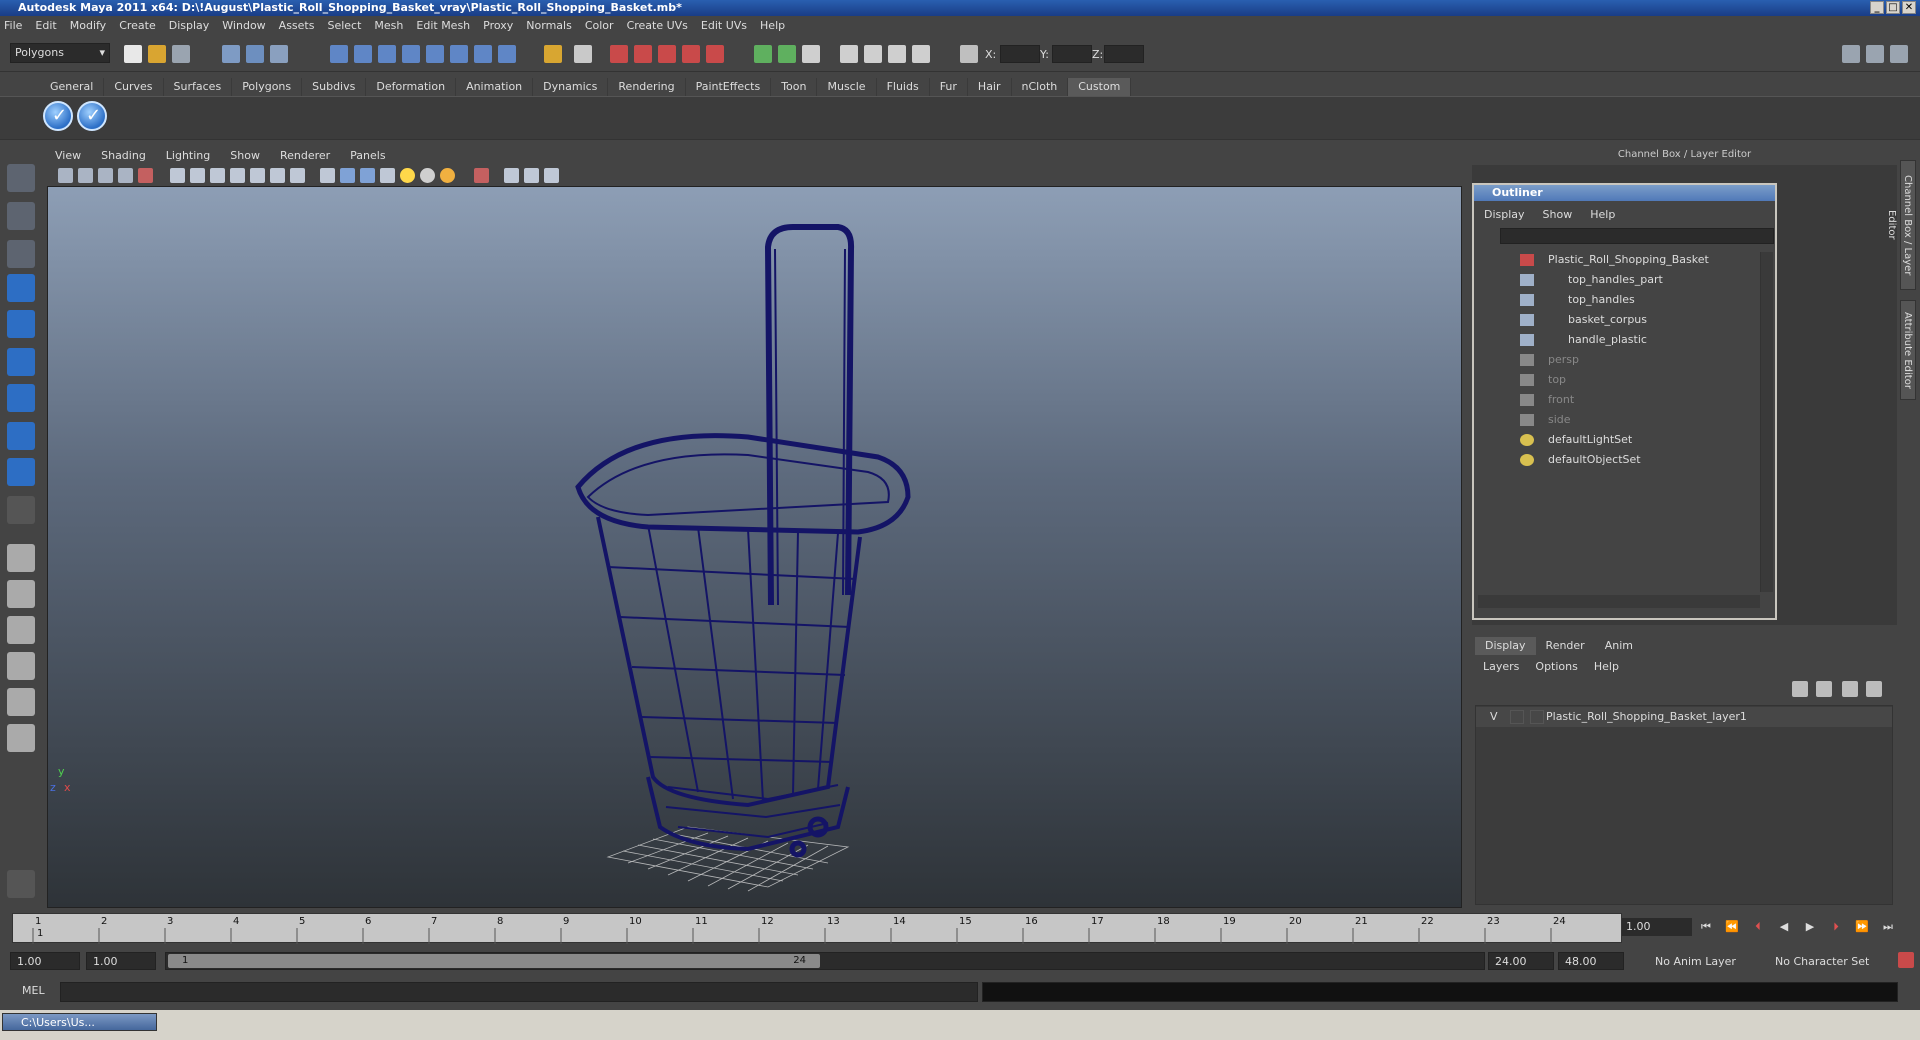  Describe the element at coordinates (177, 175) in the screenshot. I see `grid-toggle-icon` at that location.